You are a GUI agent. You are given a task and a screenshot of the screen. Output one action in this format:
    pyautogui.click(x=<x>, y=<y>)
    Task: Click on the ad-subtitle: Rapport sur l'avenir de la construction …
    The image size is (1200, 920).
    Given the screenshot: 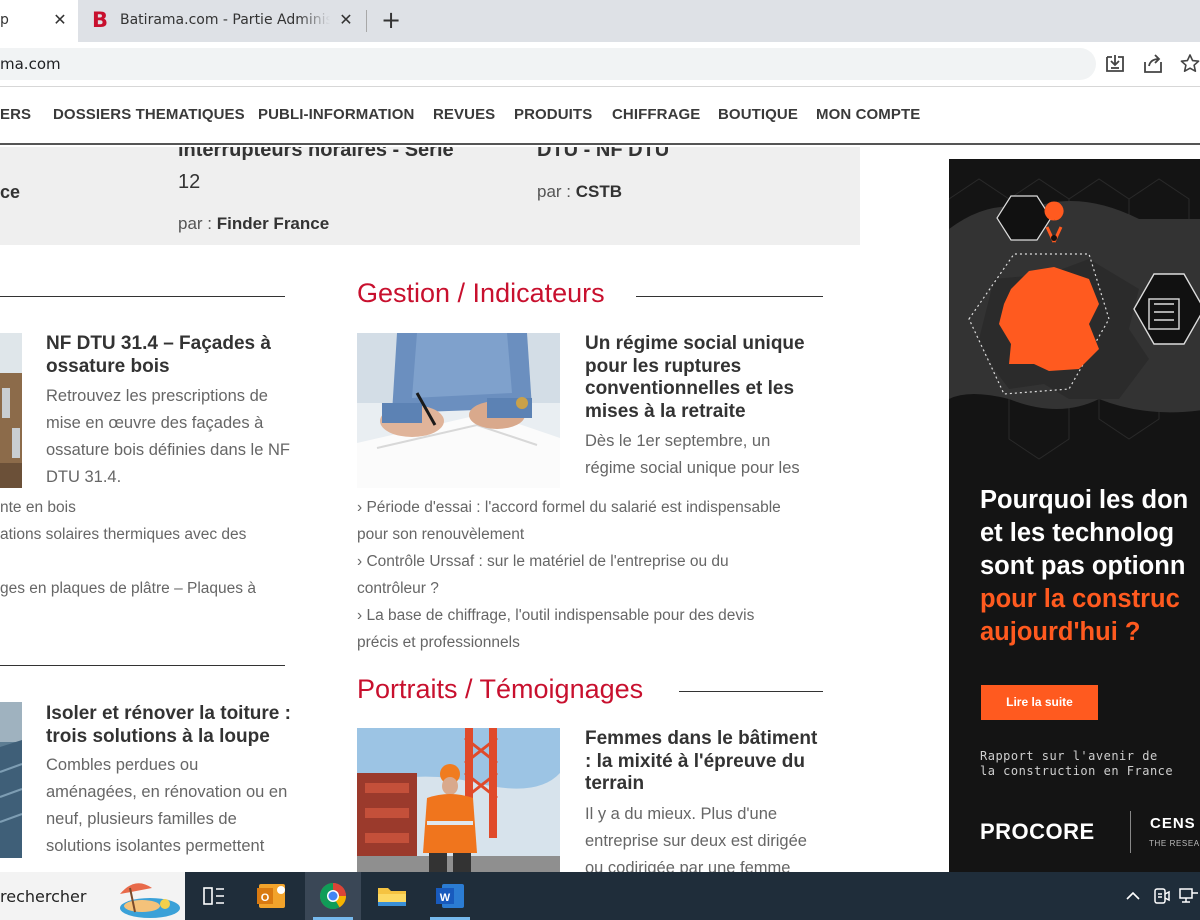 What is the action you would take?
    pyautogui.click(x=1076, y=764)
    